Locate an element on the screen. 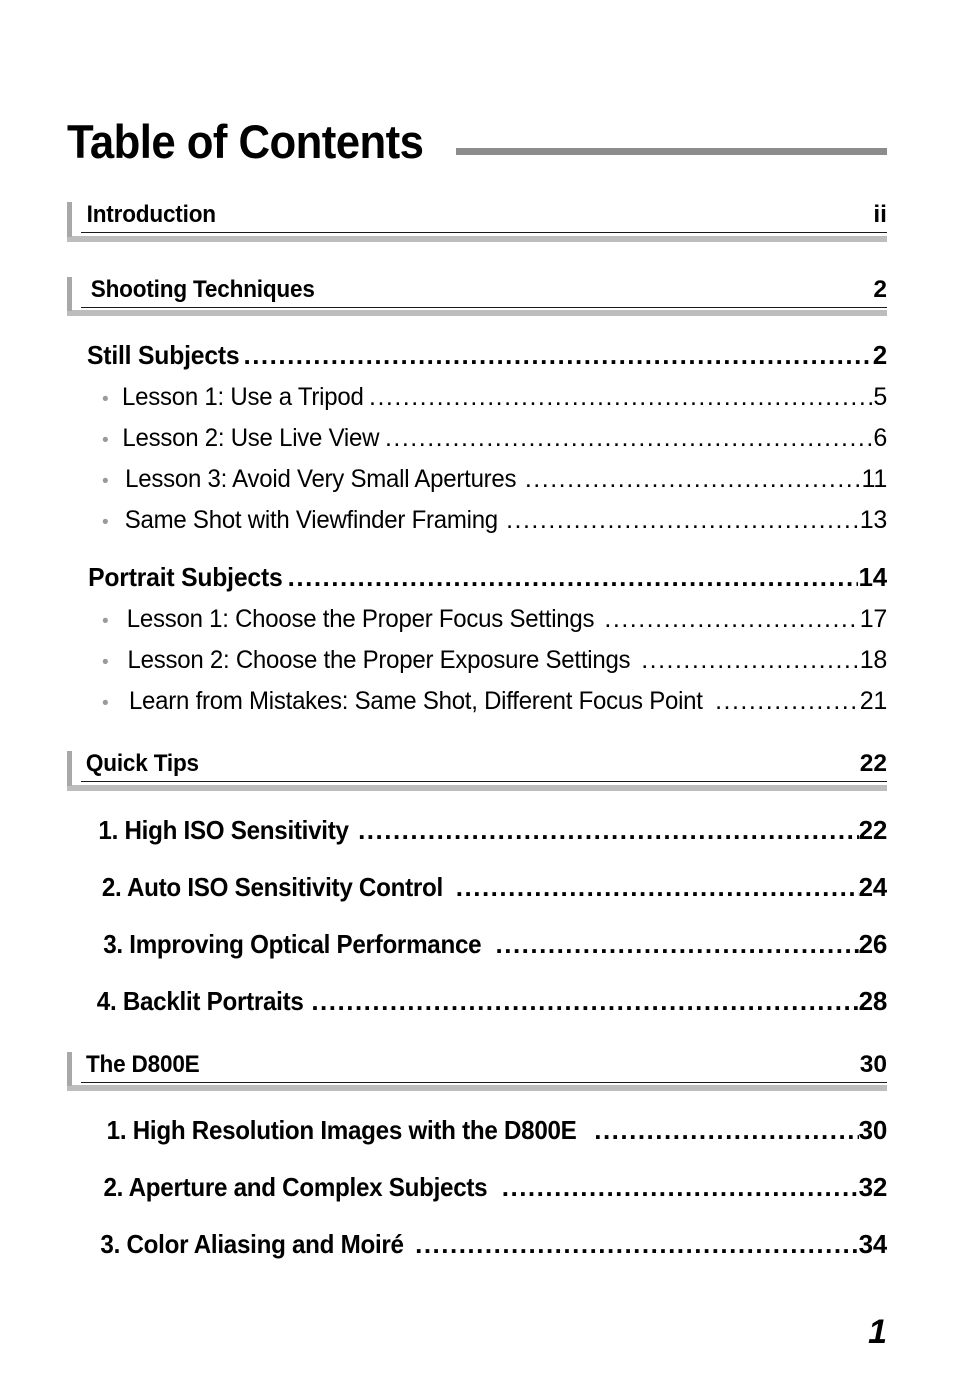 The image size is (954, 1388). toc-section-title: Quick Tips is located at coordinates (142, 763).